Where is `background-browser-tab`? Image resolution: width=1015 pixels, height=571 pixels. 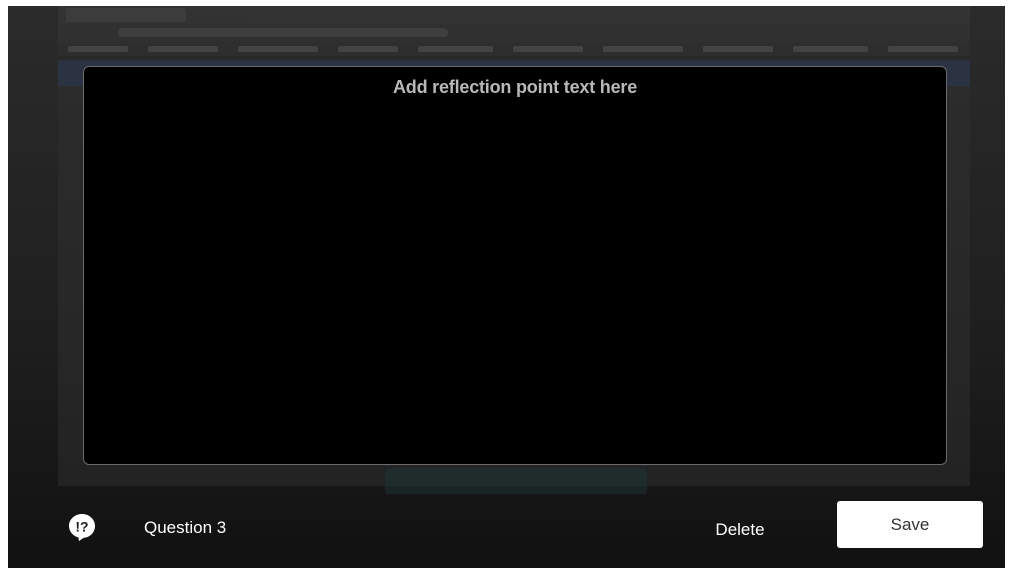
background-browser-tab is located at coordinates (126, 15).